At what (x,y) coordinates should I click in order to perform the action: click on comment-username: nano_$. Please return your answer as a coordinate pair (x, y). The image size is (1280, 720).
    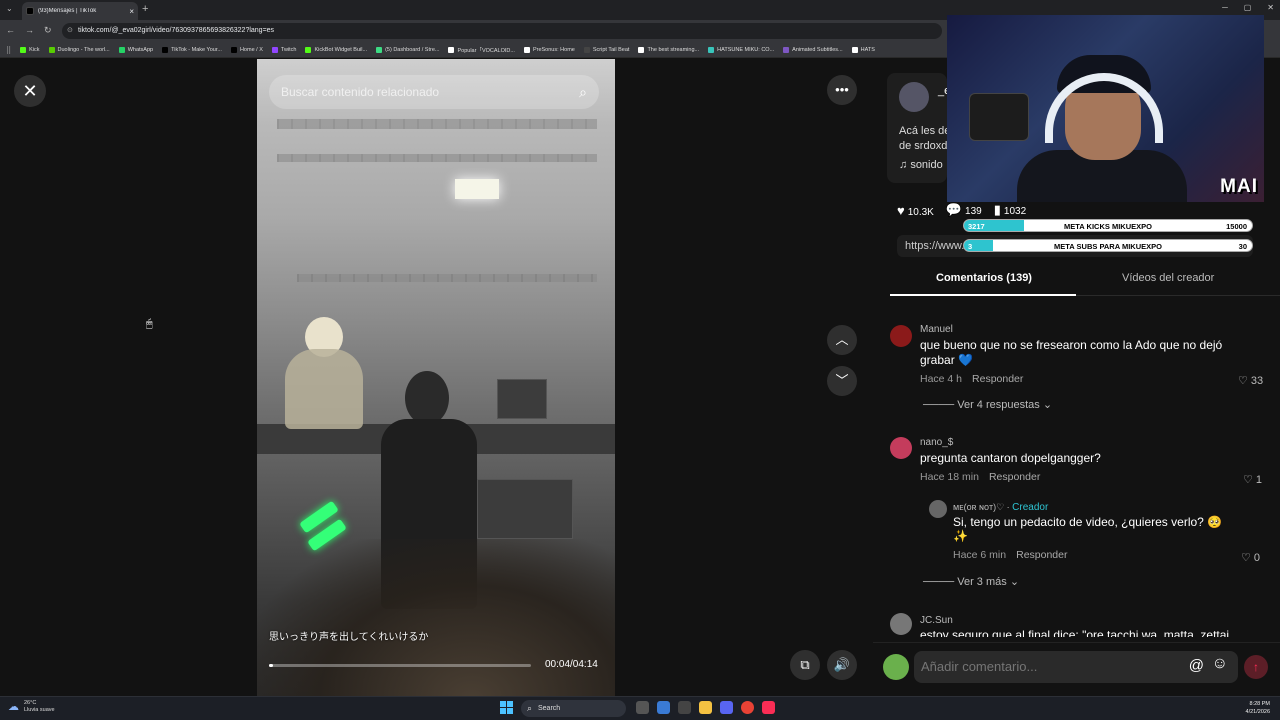
    Looking at the image, I should click on (936, 442).